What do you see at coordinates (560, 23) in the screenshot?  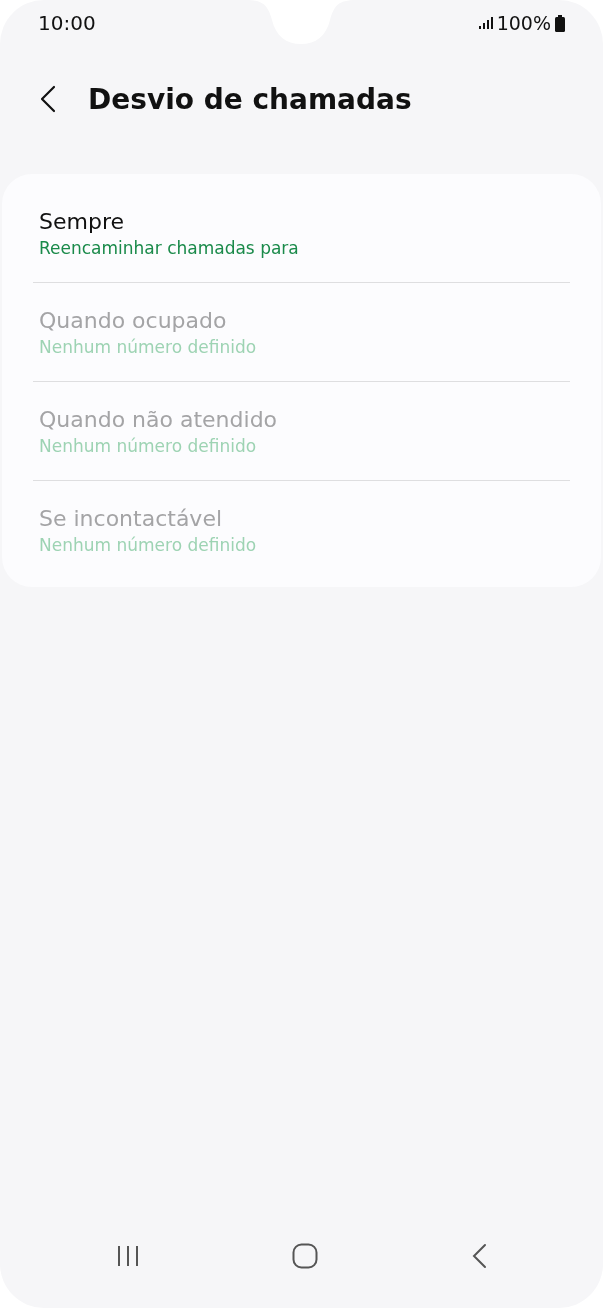 I see `battery-icon` at bounding box center [560, 23].